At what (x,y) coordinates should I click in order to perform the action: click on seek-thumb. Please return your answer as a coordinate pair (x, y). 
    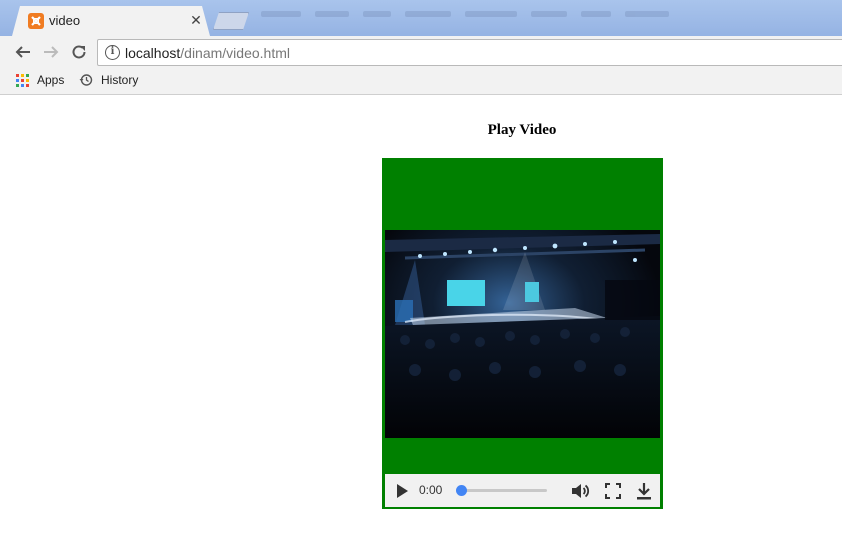
    Looking at the image, I should click on (461, 490).